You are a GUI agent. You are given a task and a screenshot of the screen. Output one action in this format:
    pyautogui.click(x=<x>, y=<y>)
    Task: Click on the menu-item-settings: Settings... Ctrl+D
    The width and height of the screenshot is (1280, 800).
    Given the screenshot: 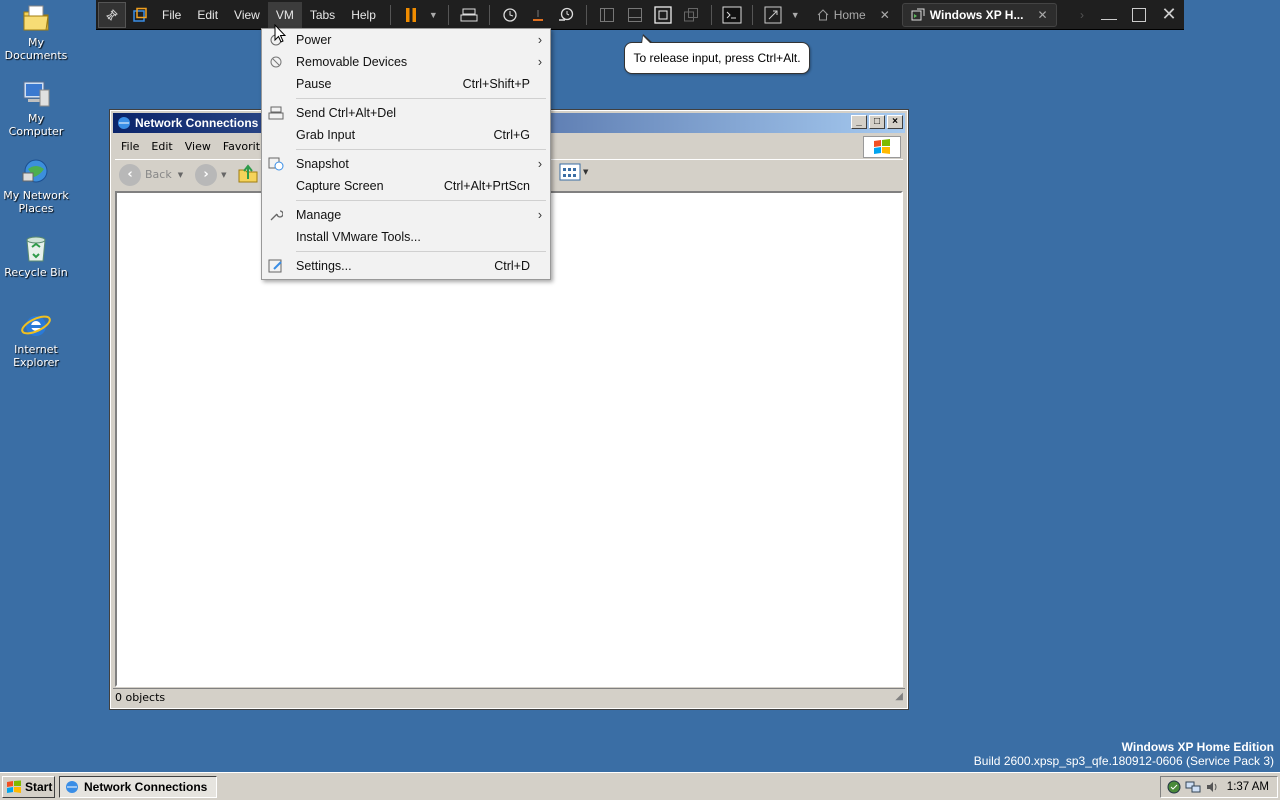 What is the action you would take?
    pyautogui.click(x=406, y=266)
    